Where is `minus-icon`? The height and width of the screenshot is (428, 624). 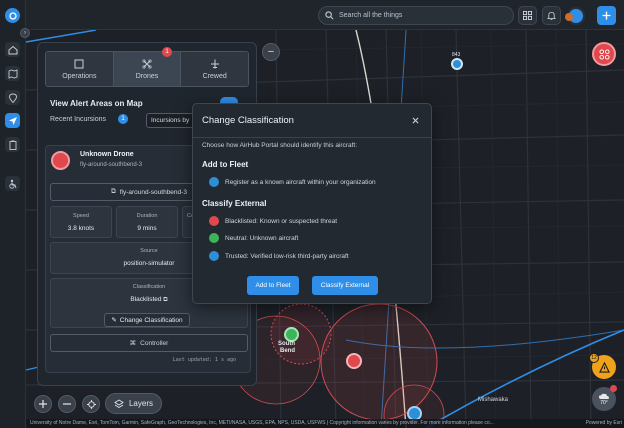
minus-icon is located at coordinates (67, 404).